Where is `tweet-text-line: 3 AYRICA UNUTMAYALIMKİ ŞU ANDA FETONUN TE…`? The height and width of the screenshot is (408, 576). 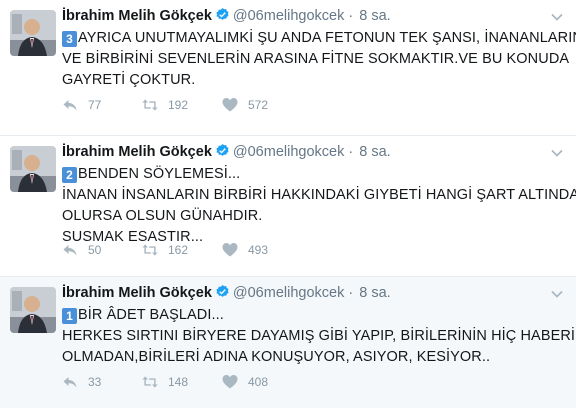 tweet-text-line: 3 AYRICA UNUTMAYALIMKİ ŞU ANDA FETONUN TE… is located at coordinates (319, 38).